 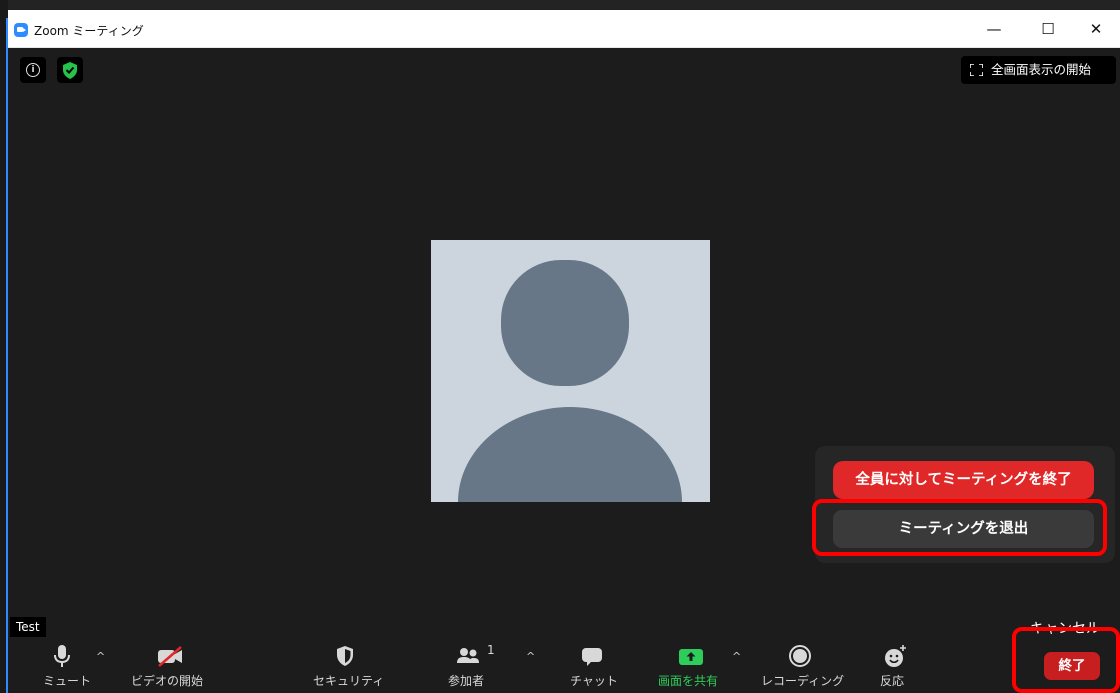 What do you see at coordinates (963, 480) in the screenshot?
I see `end-meeting-for-all-button: 全員に対してミーティングを終了` at bounding box center [963, 480].